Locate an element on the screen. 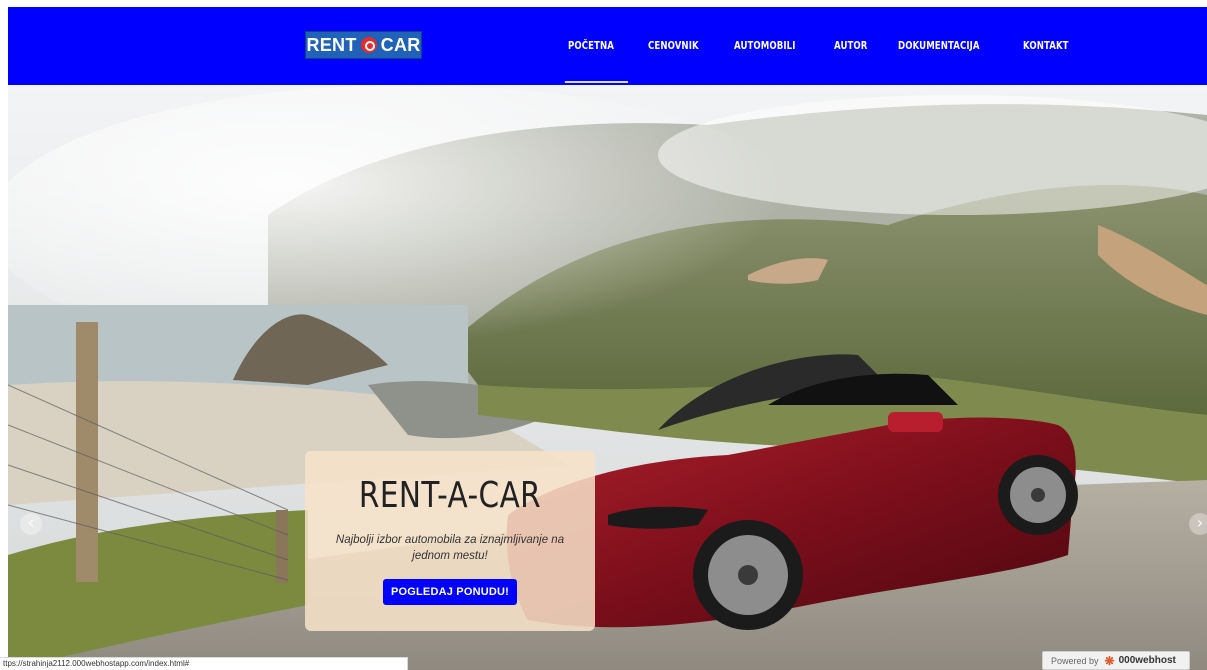 This screenshot has height=670, width=1207. logo-text-left: RENT is located at coordinates (331, 44).